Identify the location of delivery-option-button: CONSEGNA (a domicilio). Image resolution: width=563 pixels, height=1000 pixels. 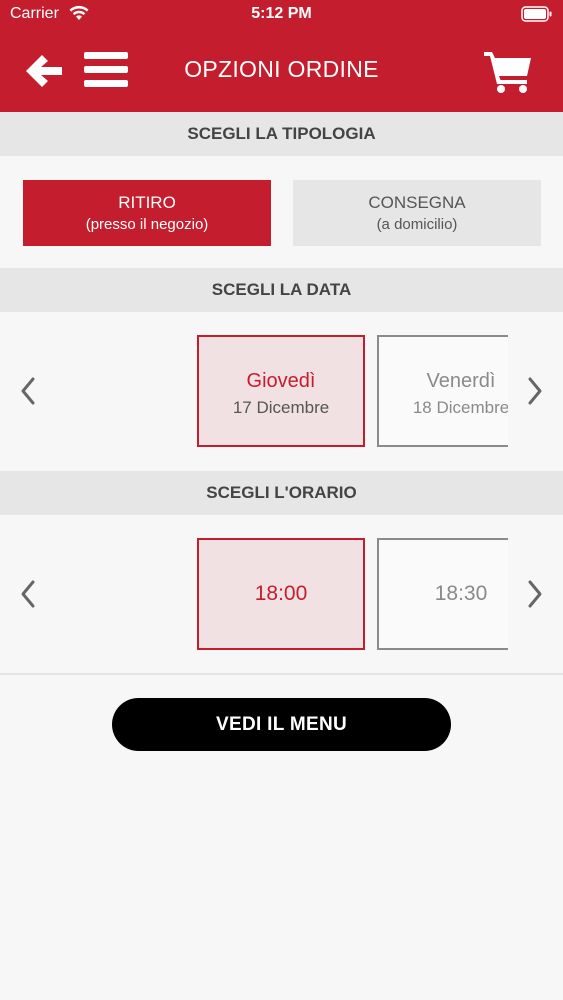
(417, 213).